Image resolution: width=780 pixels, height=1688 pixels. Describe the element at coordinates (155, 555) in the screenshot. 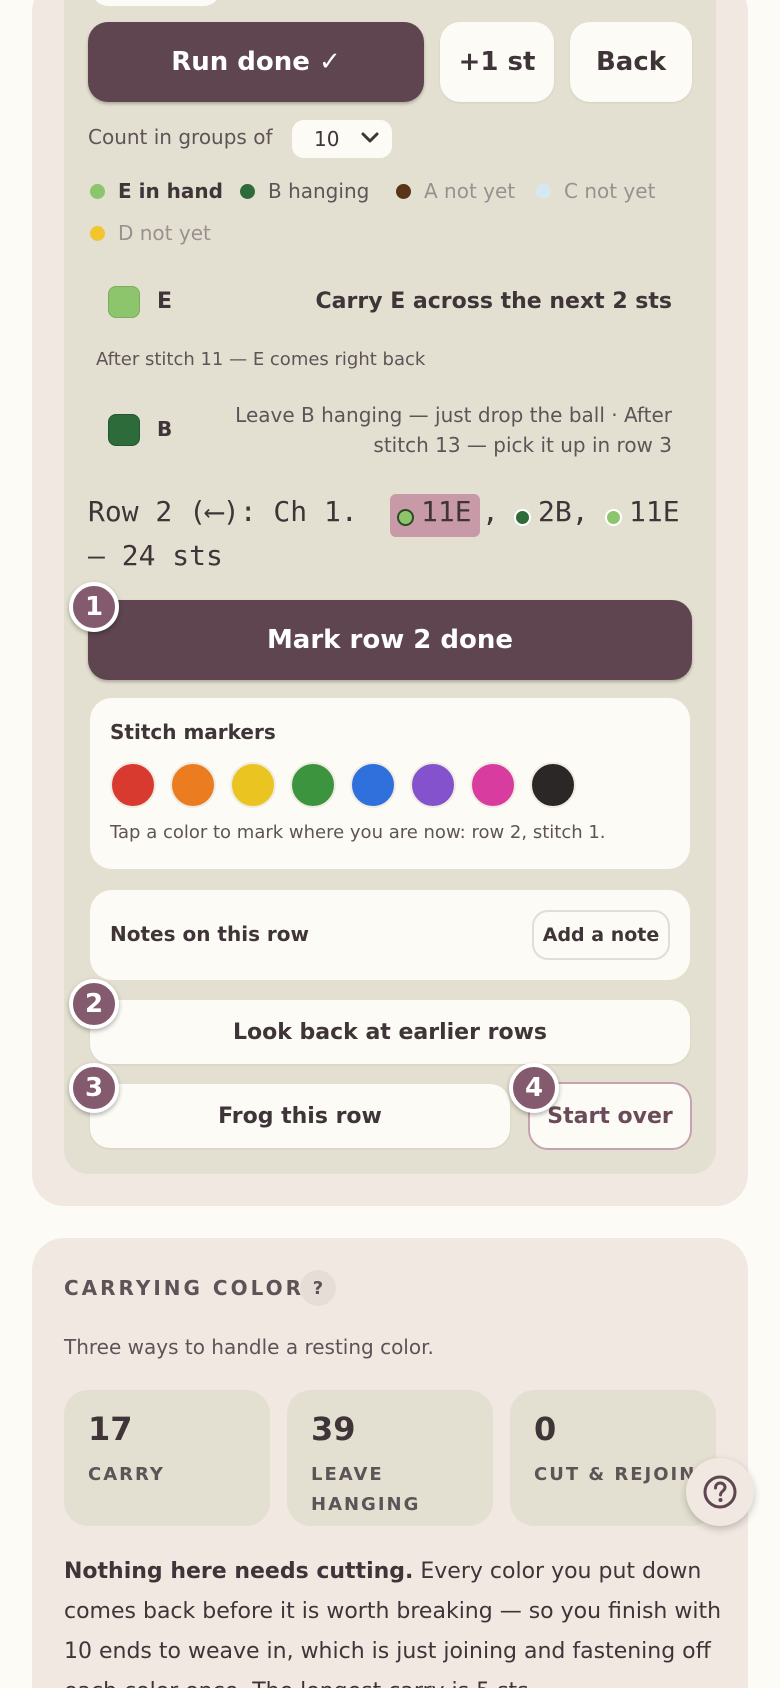

I see `pattern-total: — 24 sts` at that location.